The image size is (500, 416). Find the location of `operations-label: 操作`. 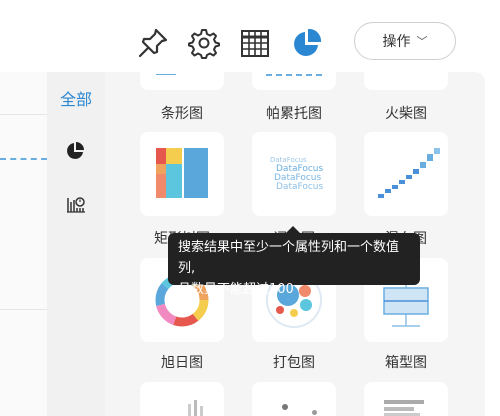

operations-label: 操作 is located at coordinates (396, 42).